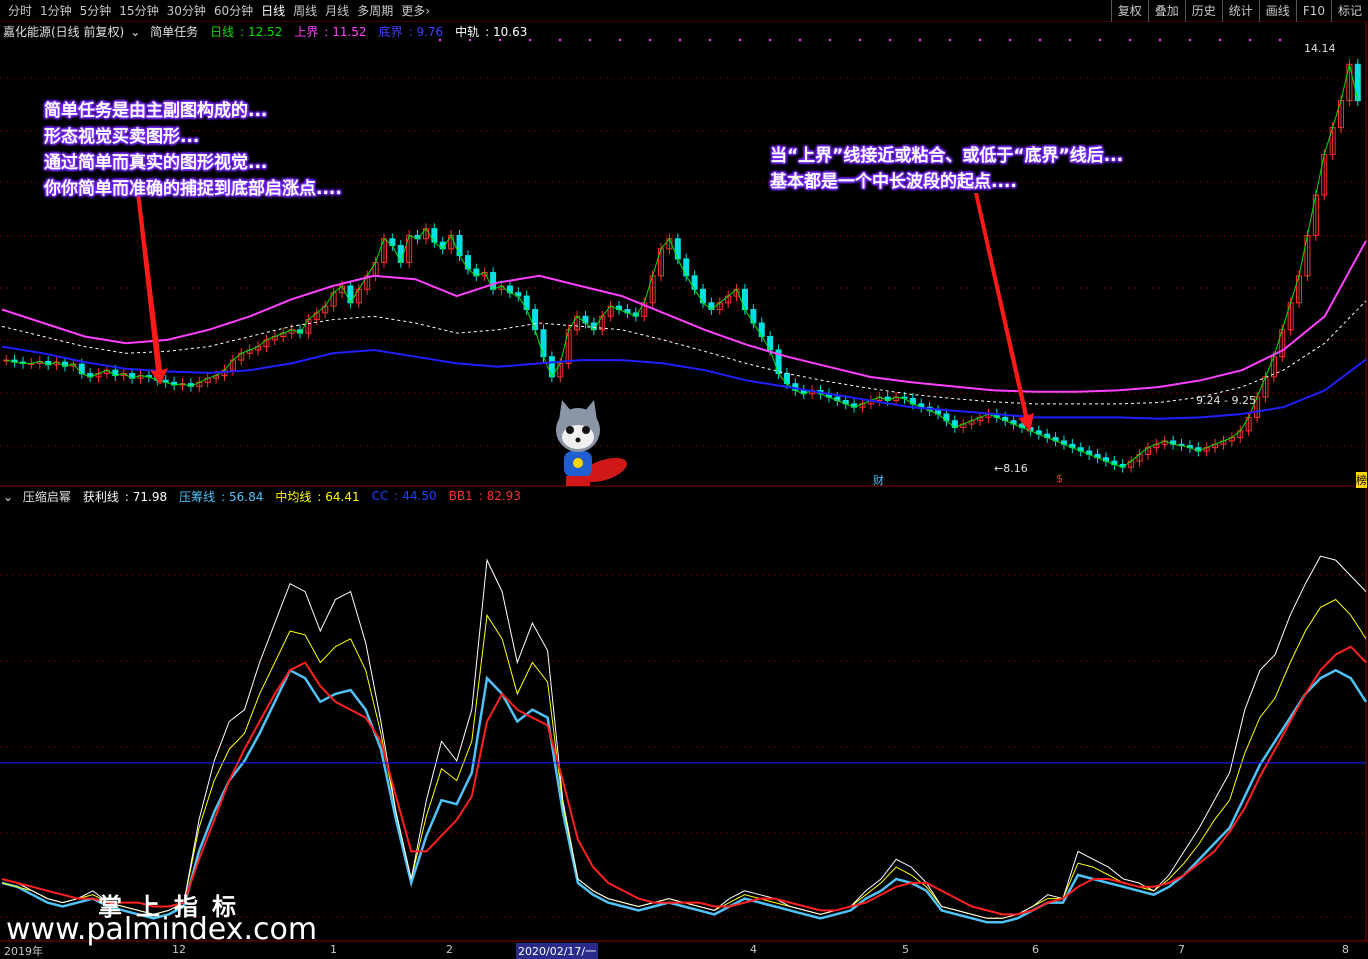 The width and height of the screenshot is (1368, 959). I want to click on mascot-legs, so click(578, 481).